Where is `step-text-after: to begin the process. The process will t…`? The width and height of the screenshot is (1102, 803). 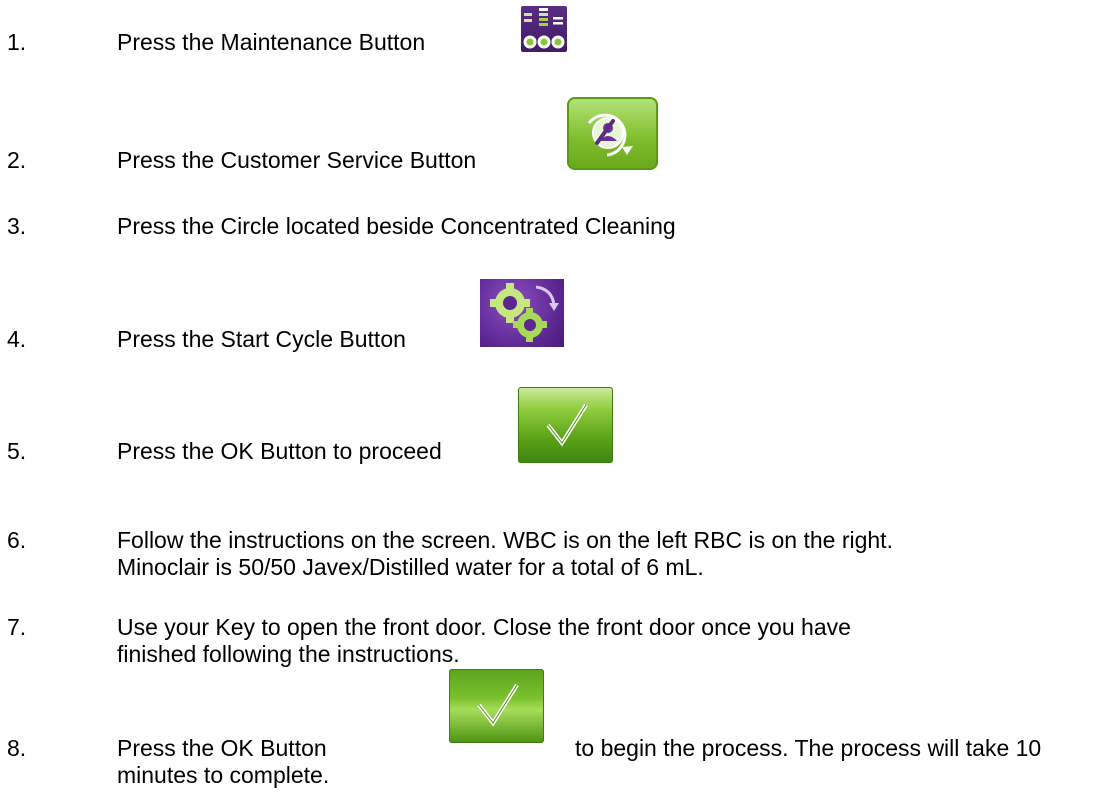
step-text-after: to begin the process. The process will t… is located at coordinates (808, 748).